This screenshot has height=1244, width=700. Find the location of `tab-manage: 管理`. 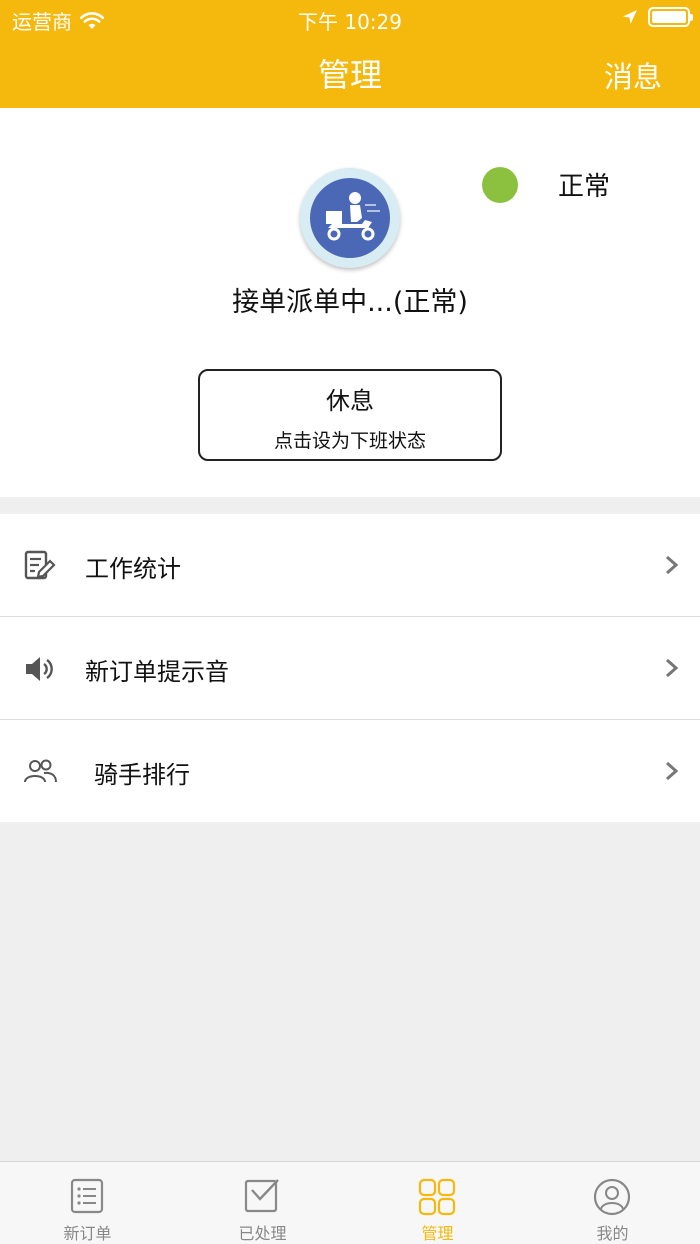

tab-manage: 管理 is located at coordinates (437, 1203).